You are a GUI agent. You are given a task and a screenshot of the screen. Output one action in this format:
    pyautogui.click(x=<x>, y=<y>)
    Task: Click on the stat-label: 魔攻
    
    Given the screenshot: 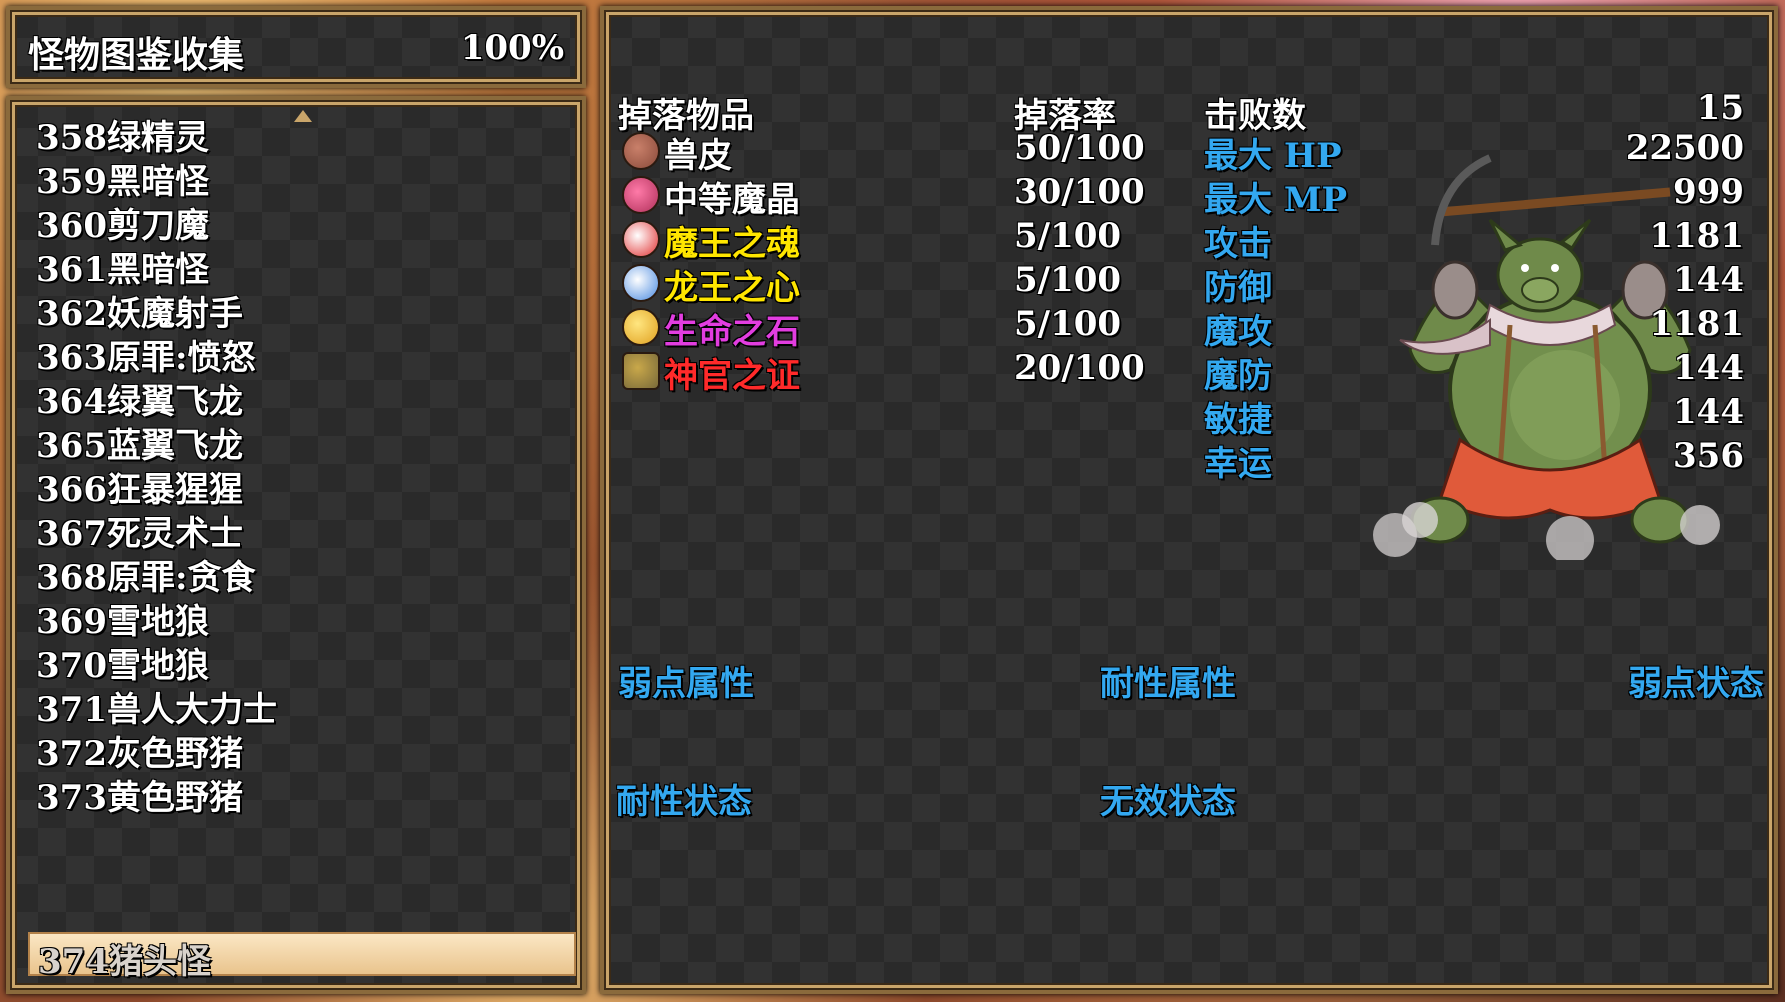 What is the action you would take?
    pyautogui.click(x=1238, y=332)
    